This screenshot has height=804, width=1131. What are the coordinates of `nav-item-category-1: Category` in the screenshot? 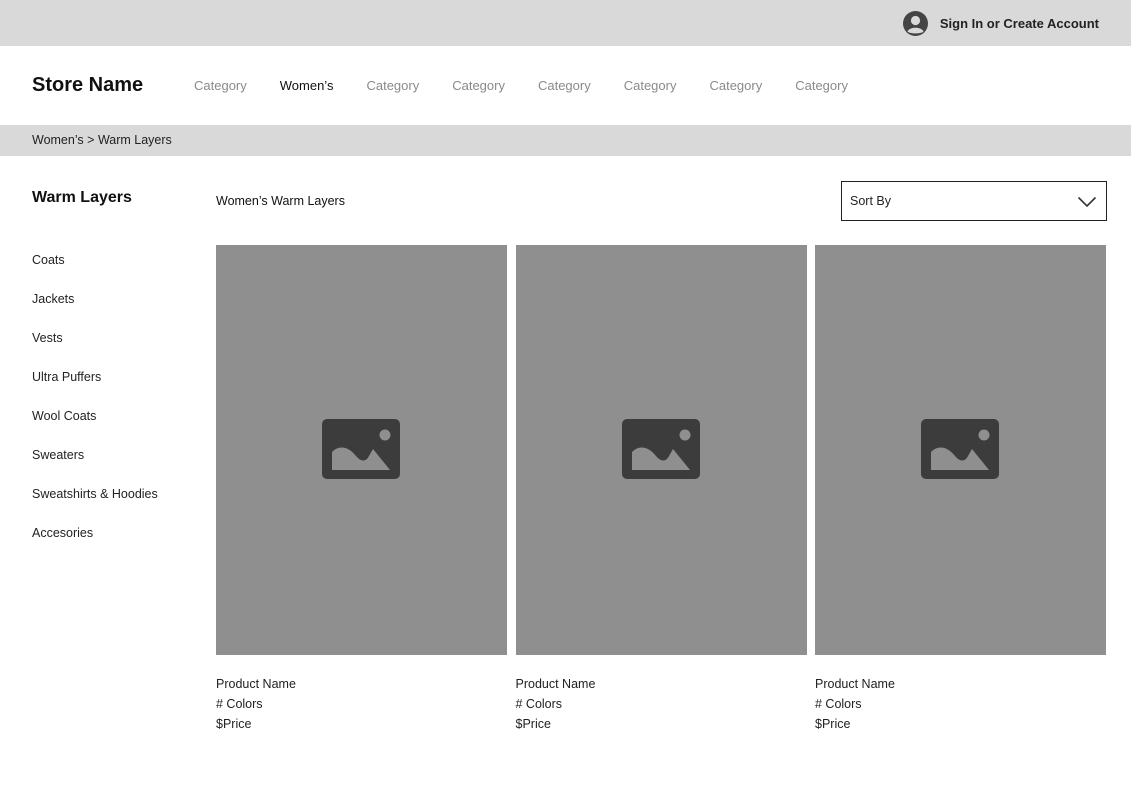 It's located at (220, 85).